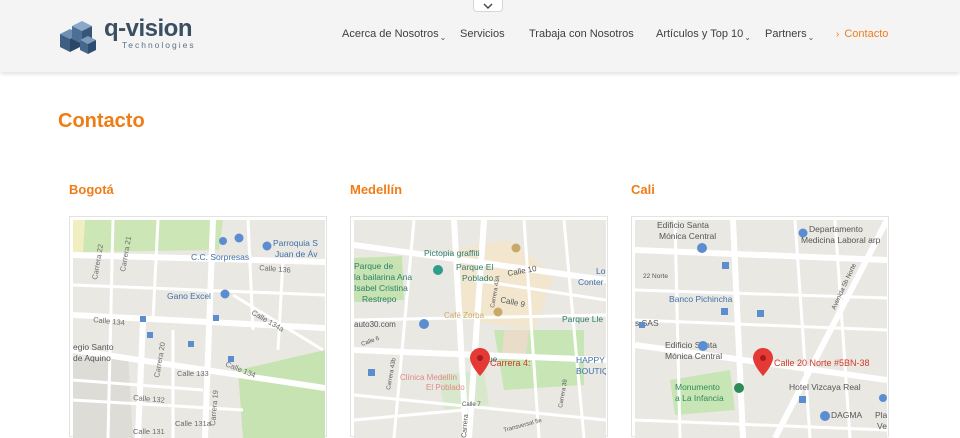 The width and height of the screenshot is (960, 438). What do you see at coordinates (474, 267) in the screenshot?
I see `map-poi-label: Parque El` at bounding box center [474, 267].